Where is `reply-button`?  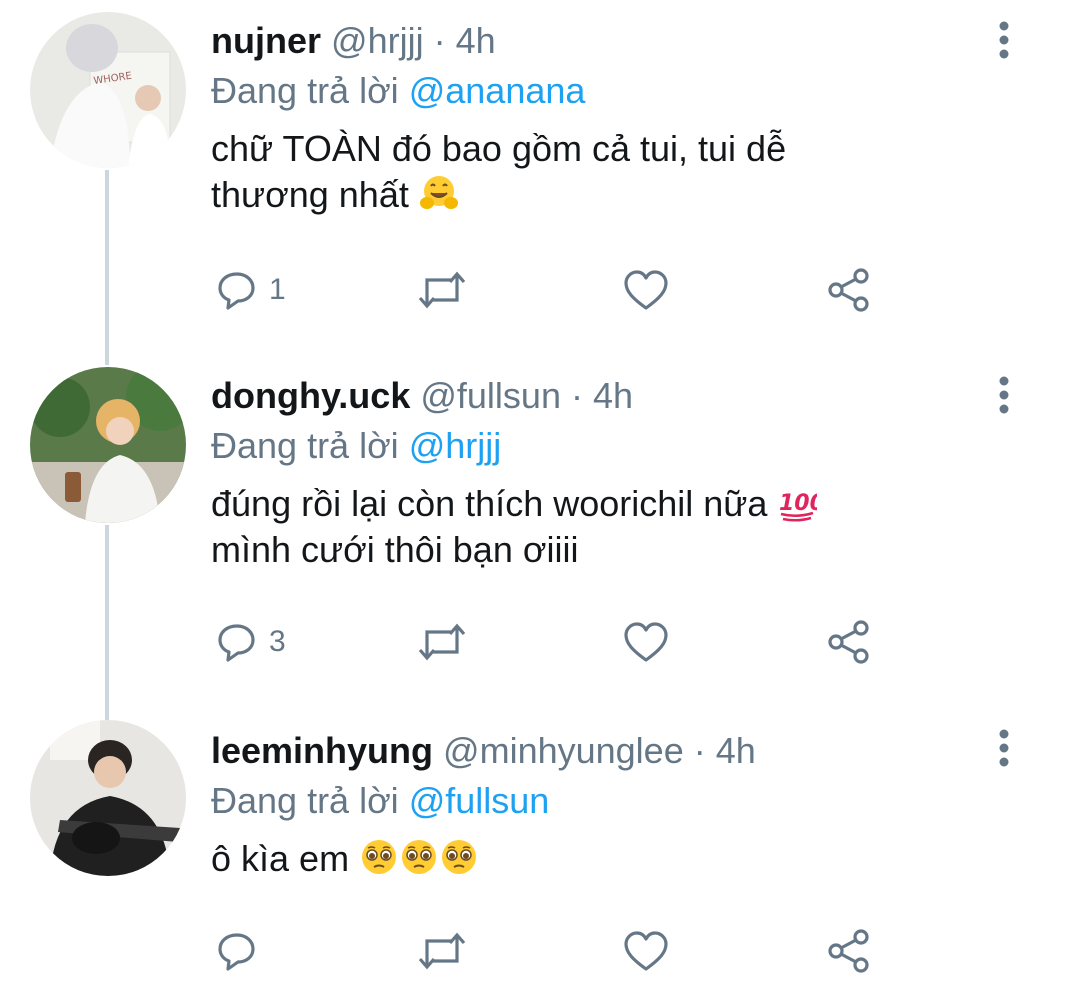 reply-button is located at coordinates (242, 951).